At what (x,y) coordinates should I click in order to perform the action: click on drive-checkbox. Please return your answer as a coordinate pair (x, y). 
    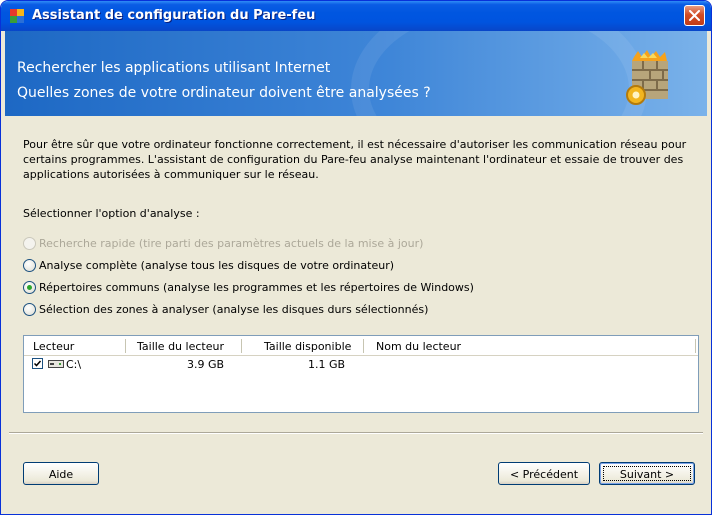
    Looking at the image, I should click on (37, 363).